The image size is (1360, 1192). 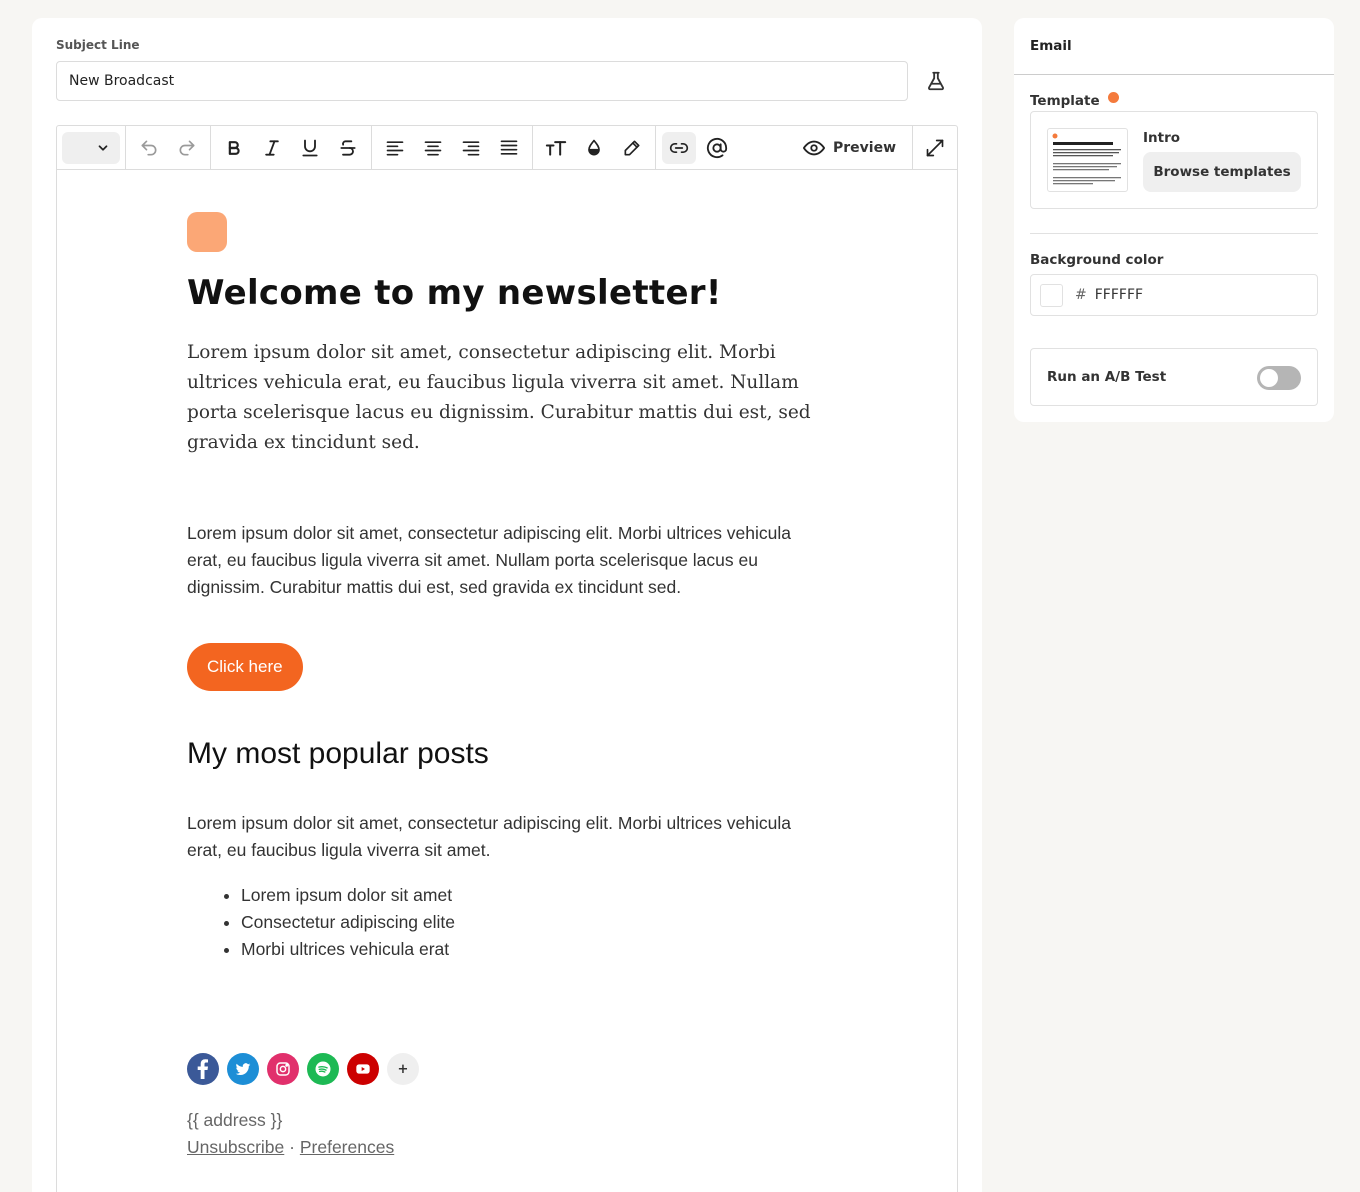 What do you see at coordinates (1162, 138) in the screenshot?
I see `template-name: Intro` at bounding box center [1162, 138].